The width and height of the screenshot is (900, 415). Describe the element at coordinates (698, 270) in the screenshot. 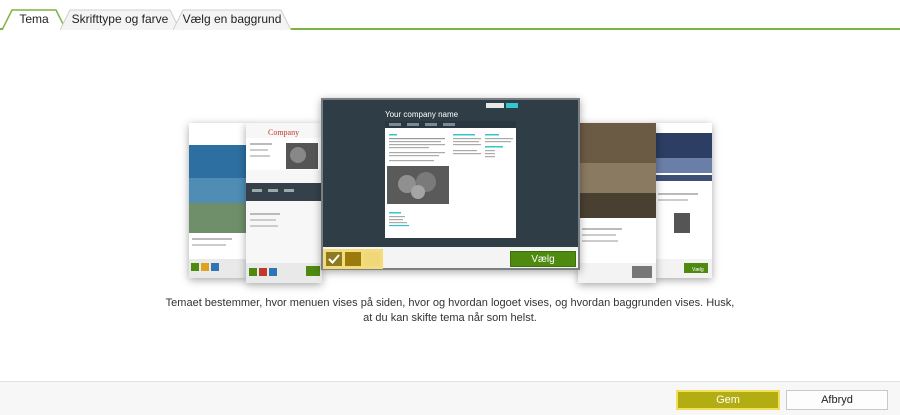

I see `choose-label: Vælg` at that location.